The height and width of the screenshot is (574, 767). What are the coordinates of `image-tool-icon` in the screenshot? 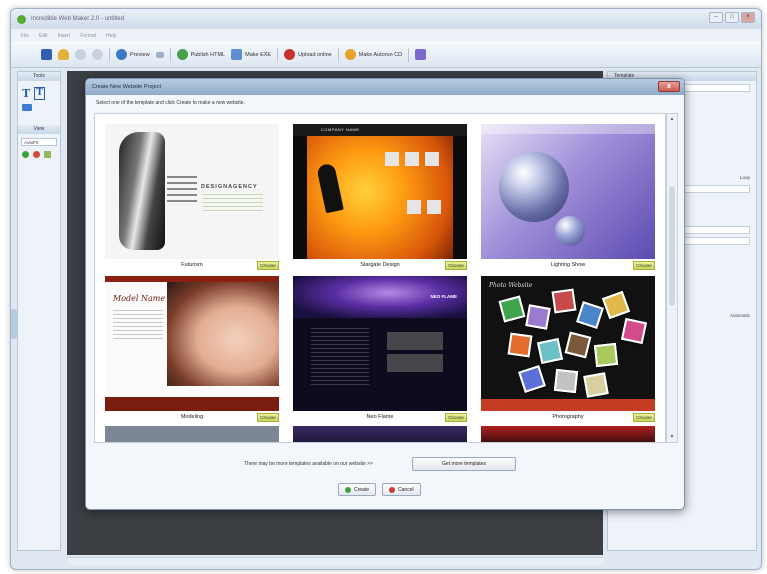 It's located at (27, 107).